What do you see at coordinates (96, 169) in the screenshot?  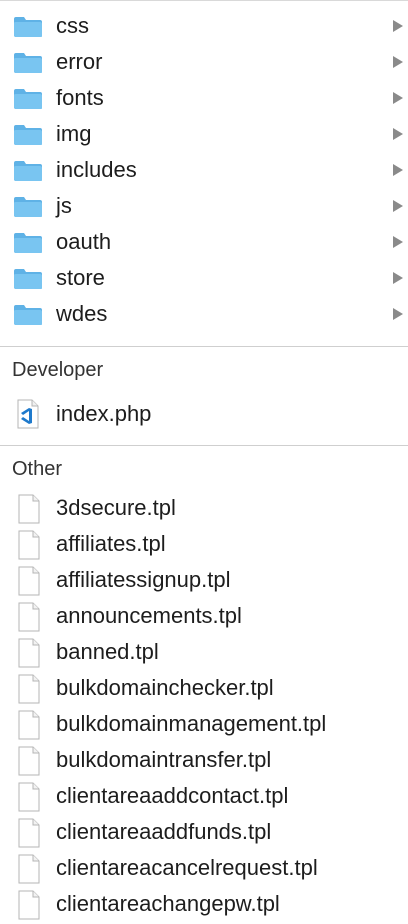 I see `folder-label: includes` at bounding box center [96, 169].